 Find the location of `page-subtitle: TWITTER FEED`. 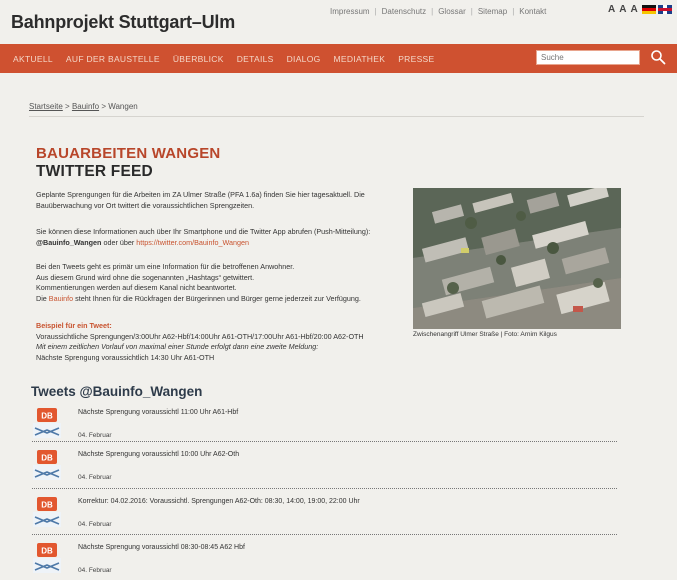

page-subtitle: TWITTER FEED is located at coordinates (94, 171).